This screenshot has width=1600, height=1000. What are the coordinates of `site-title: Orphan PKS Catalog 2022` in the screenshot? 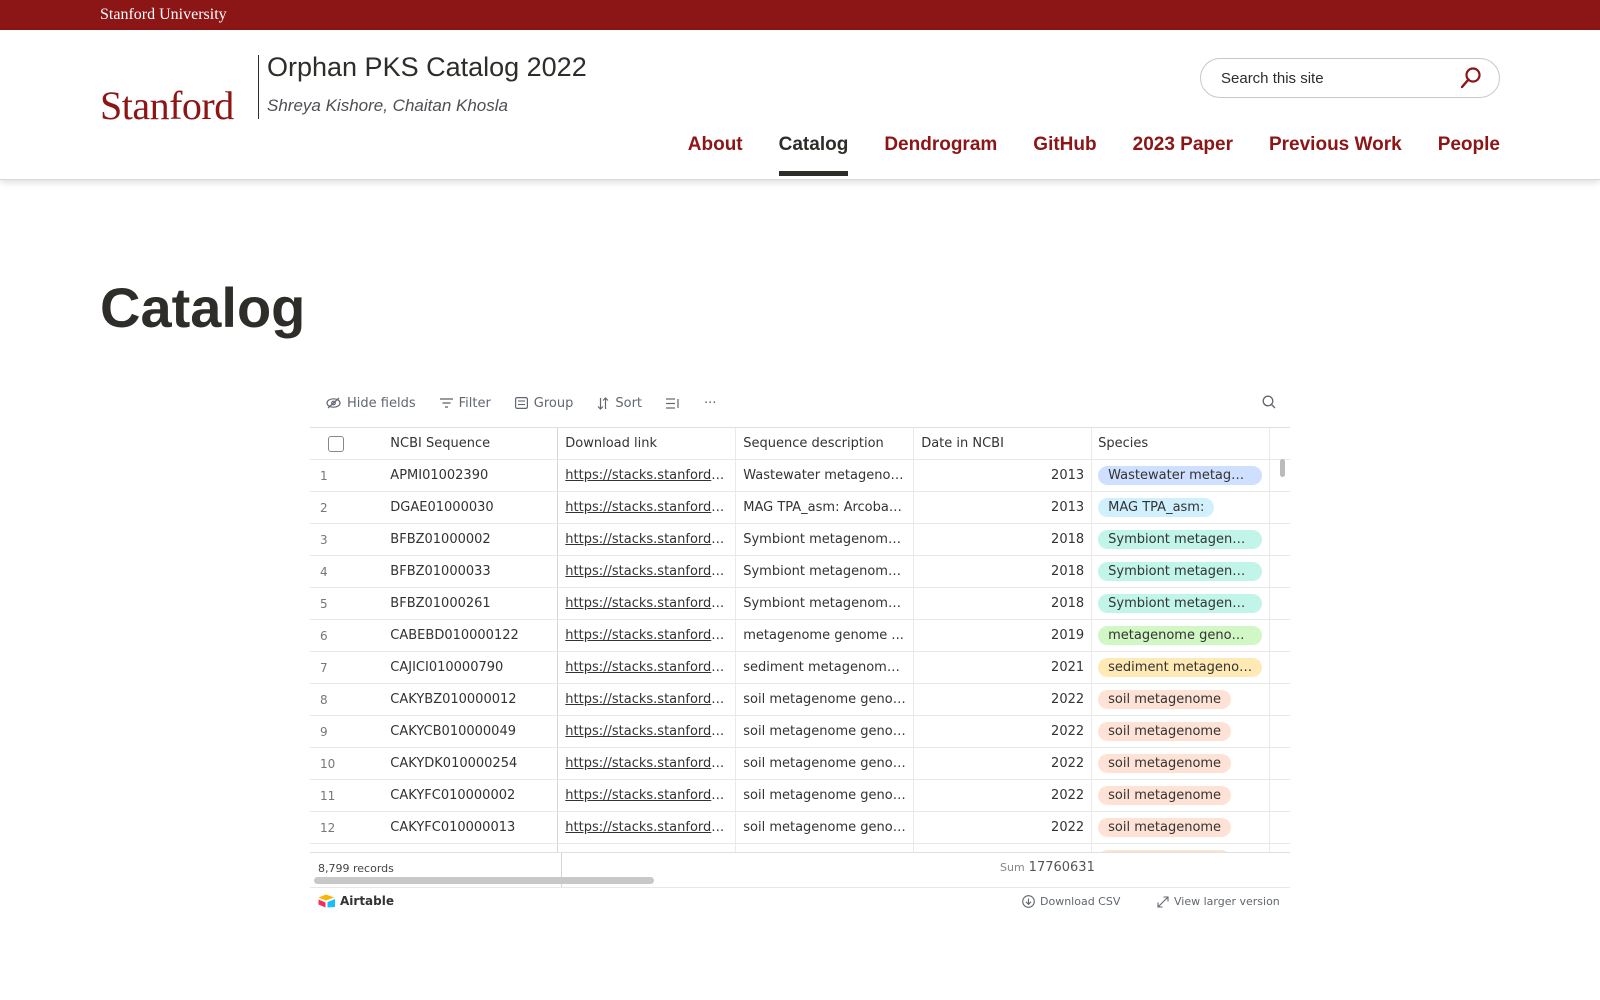 It's located at (427, 67).